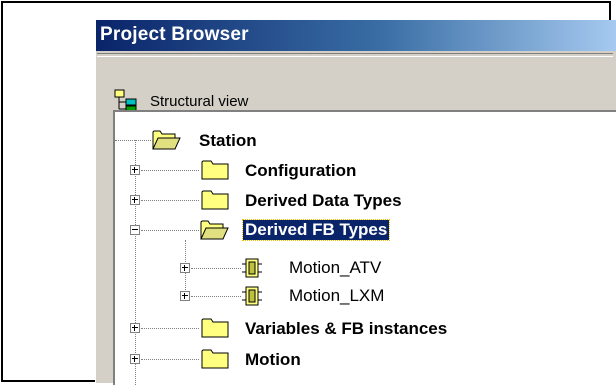 The image size is (616, 385). I want to click on tree-node-label: Motion_LXM, so click(337, 295).